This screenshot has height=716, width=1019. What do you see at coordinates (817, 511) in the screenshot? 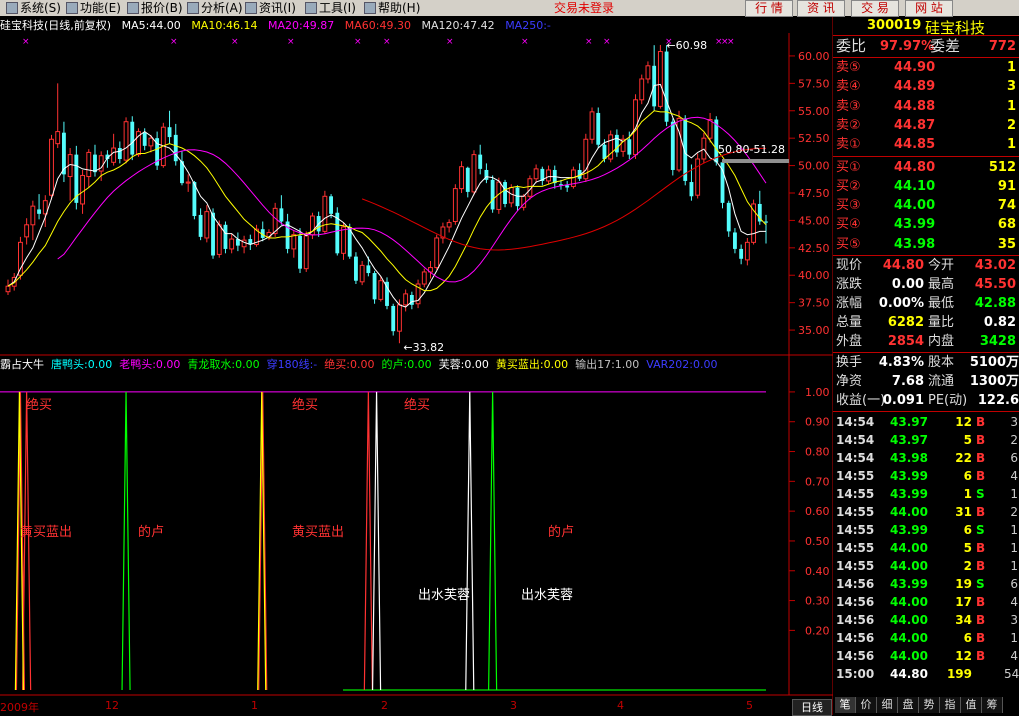
I see `indicator-tick-label: 0.60` at bounding box center [817, 511].